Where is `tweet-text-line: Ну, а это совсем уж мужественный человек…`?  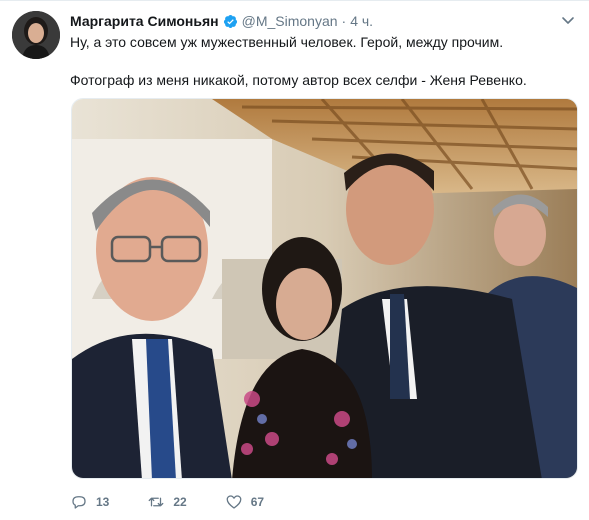
tweet-text-line: Ну, а это совсем уж мужественный человек… is located at coordinates (287, 42).